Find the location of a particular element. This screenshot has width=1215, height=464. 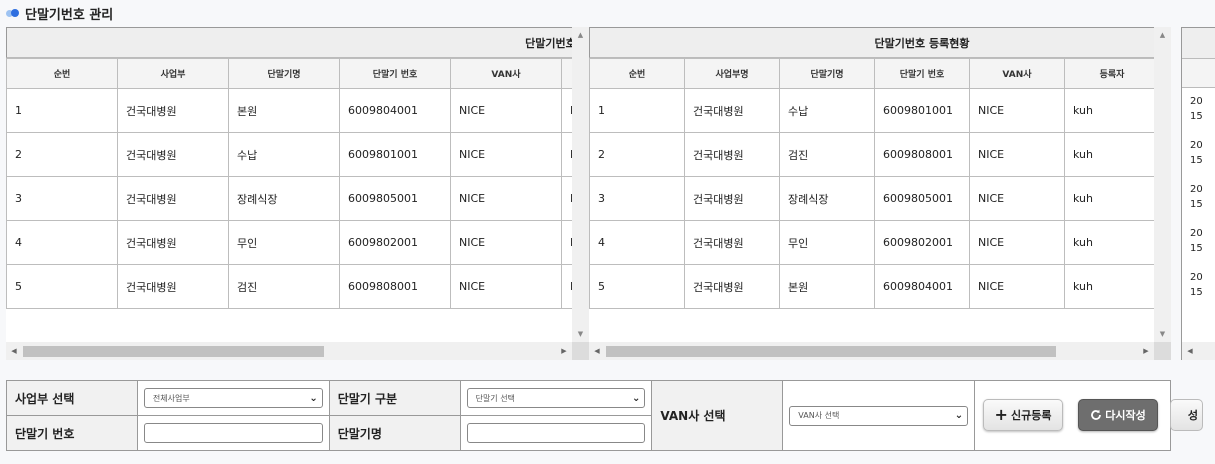

table-row: 1건국대병원본원6009804001NICEN is located at coordinates (297, 110).